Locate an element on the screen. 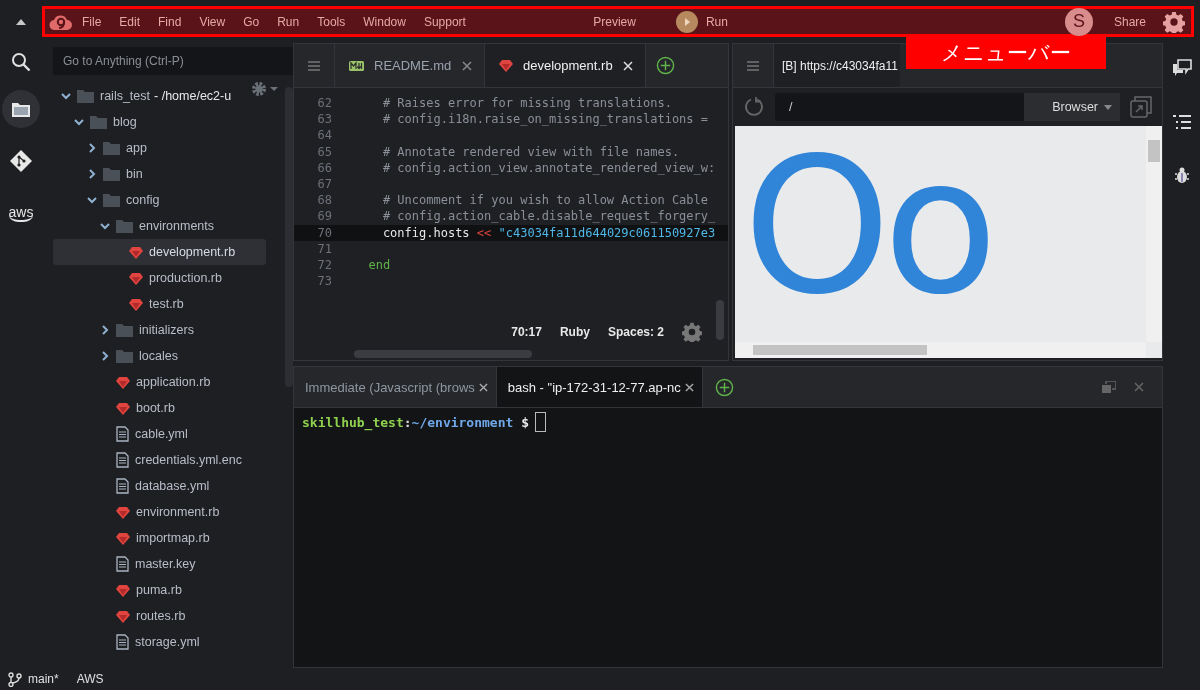 This screenshot has width=1200, height=690. tree-item-label: cable.yml is located at coordinates (161, 434).